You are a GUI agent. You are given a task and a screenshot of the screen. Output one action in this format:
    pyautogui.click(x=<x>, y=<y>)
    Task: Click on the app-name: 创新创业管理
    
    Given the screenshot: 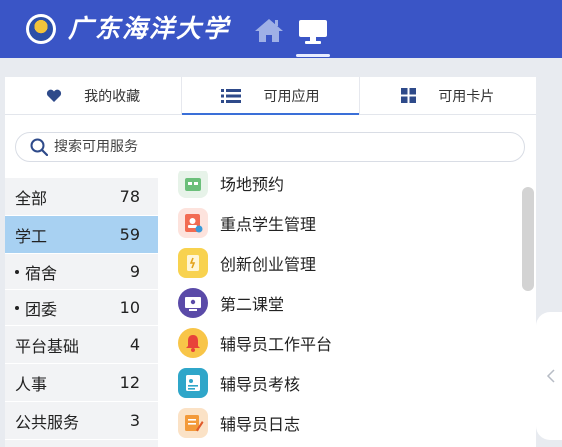 What is the action you would take?
    pyautogui.click(x=268, y=264)
    